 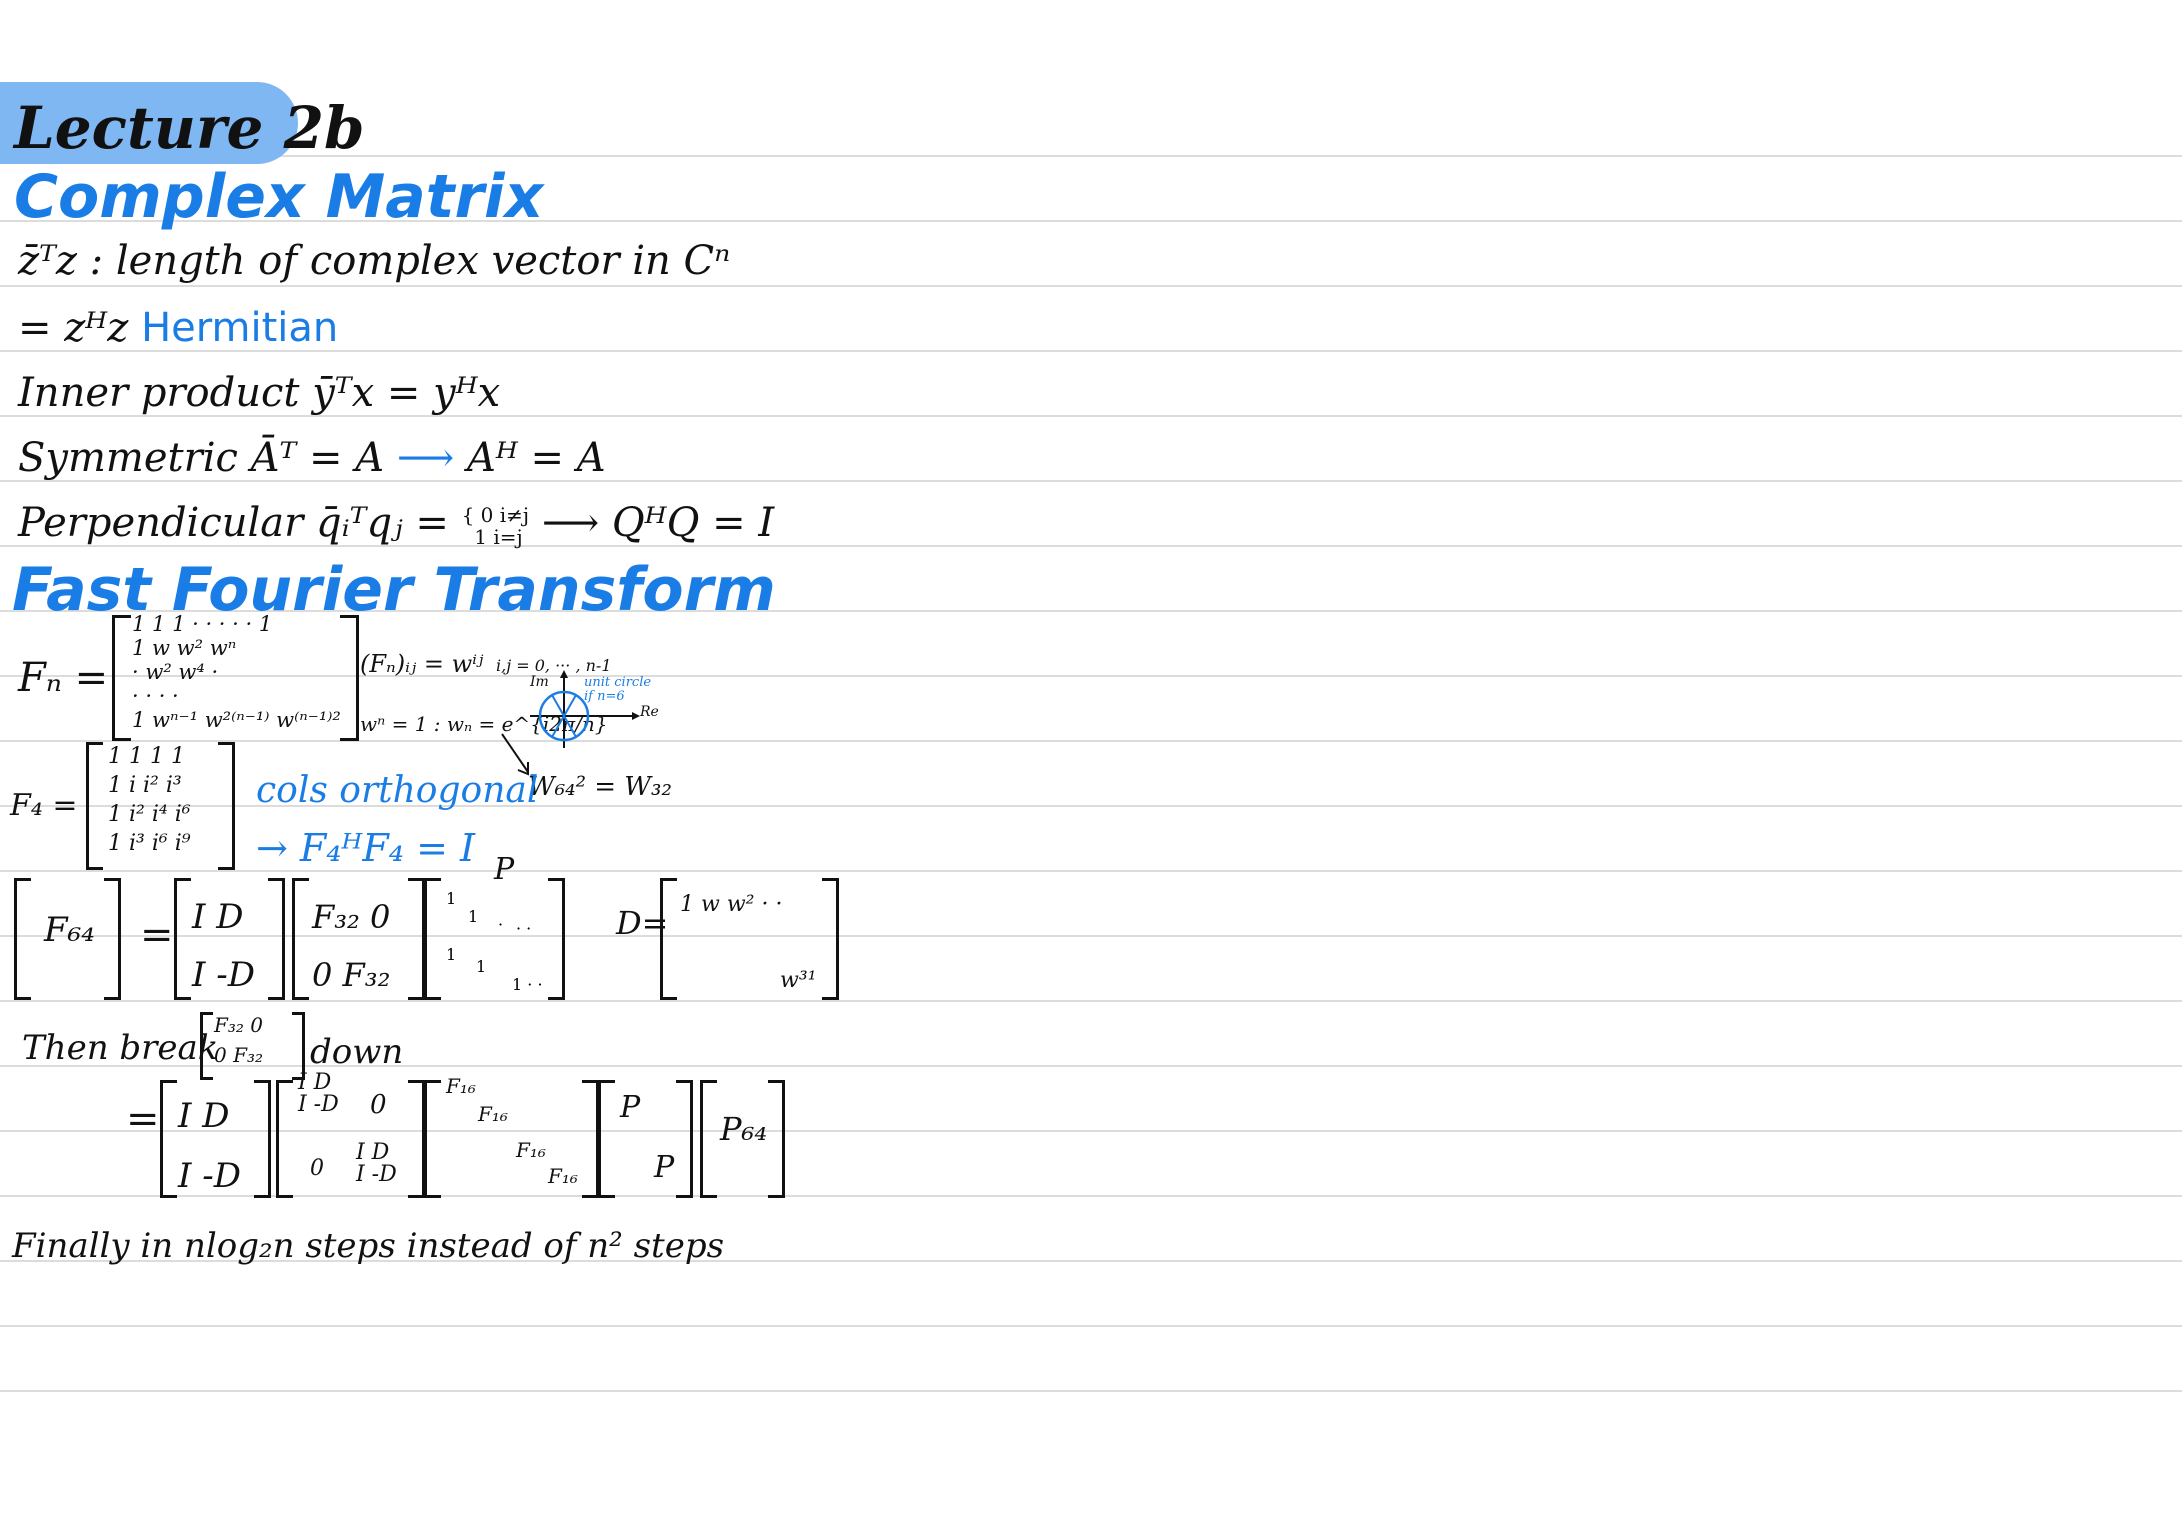 I want to click on id-left-bracket, so click(x=182, y=939).